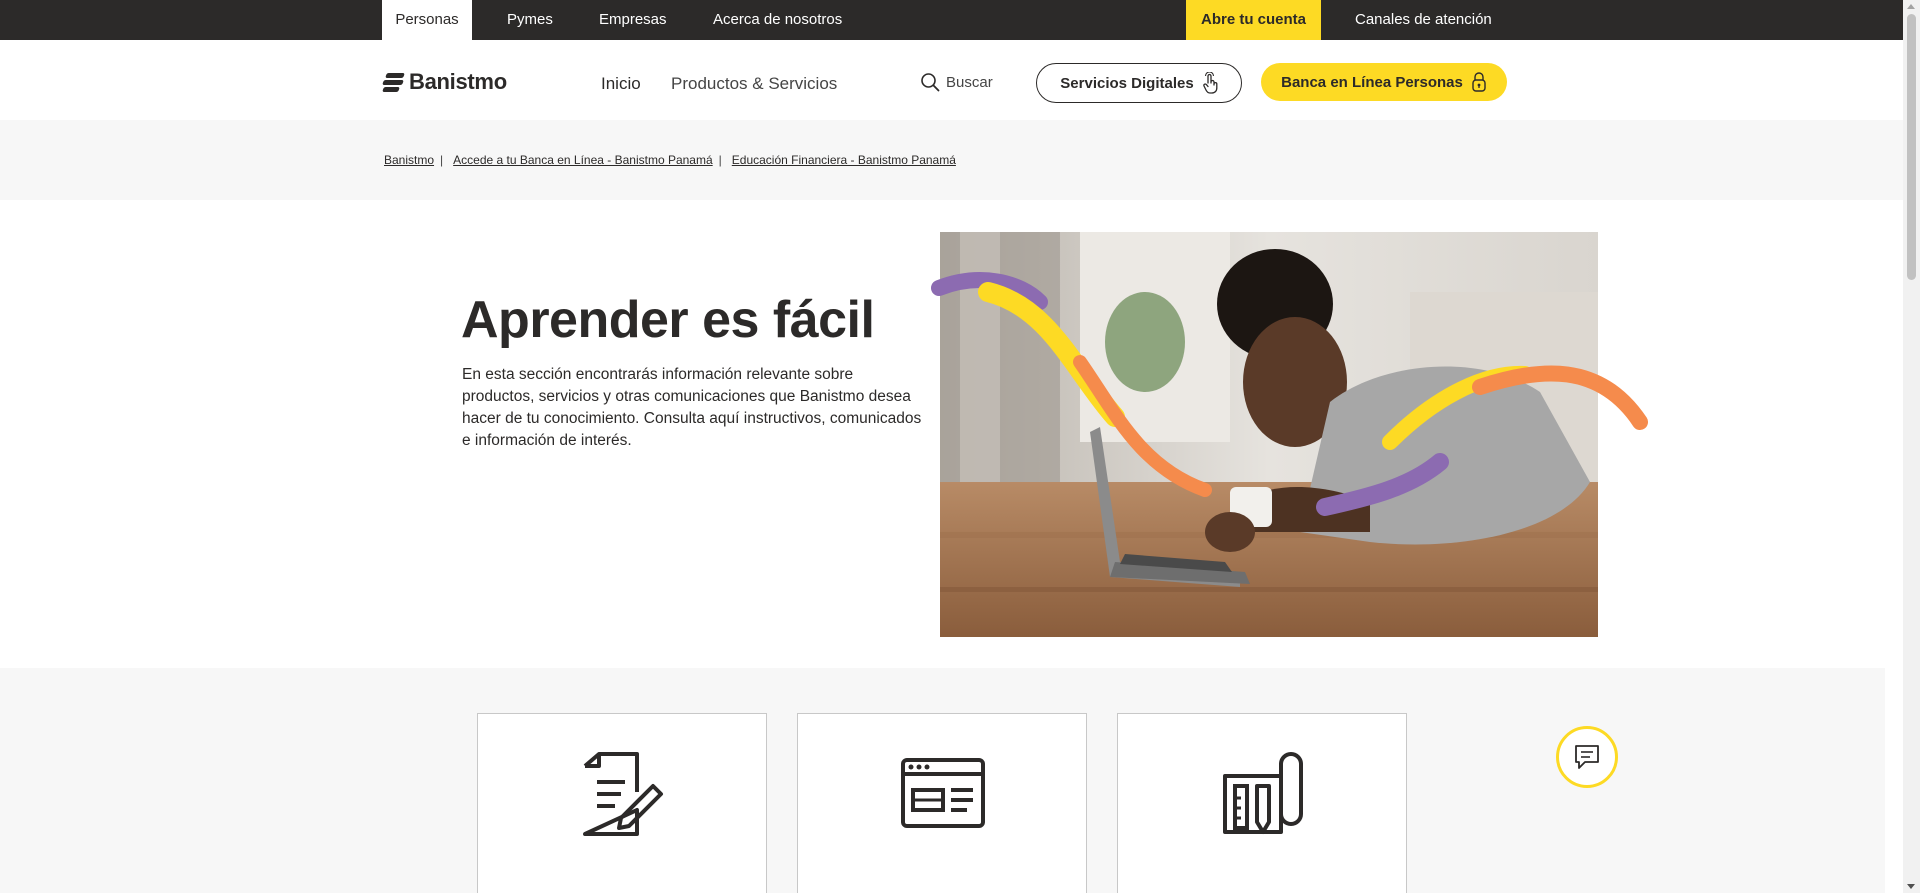 The width and height of the screenshot is (1920, 893). Describe the element at coordinates (621, 84) in the screenshot. I see `nav-inicio: Inicio` at that location.